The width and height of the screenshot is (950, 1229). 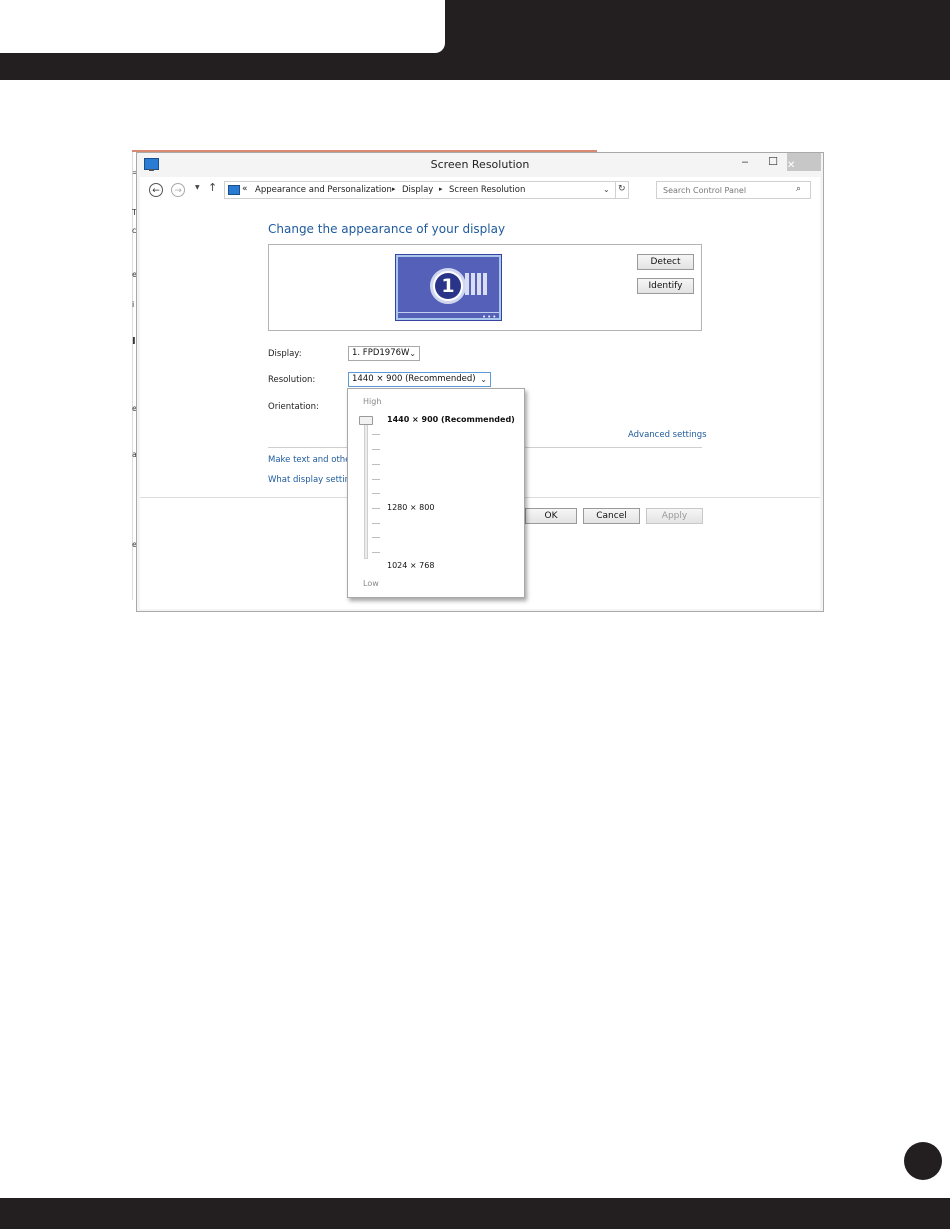 What do you see at coordinates (798, 189) in the screenshot?
I see `search-icon: ⌕` at bounding box center [798, 189].